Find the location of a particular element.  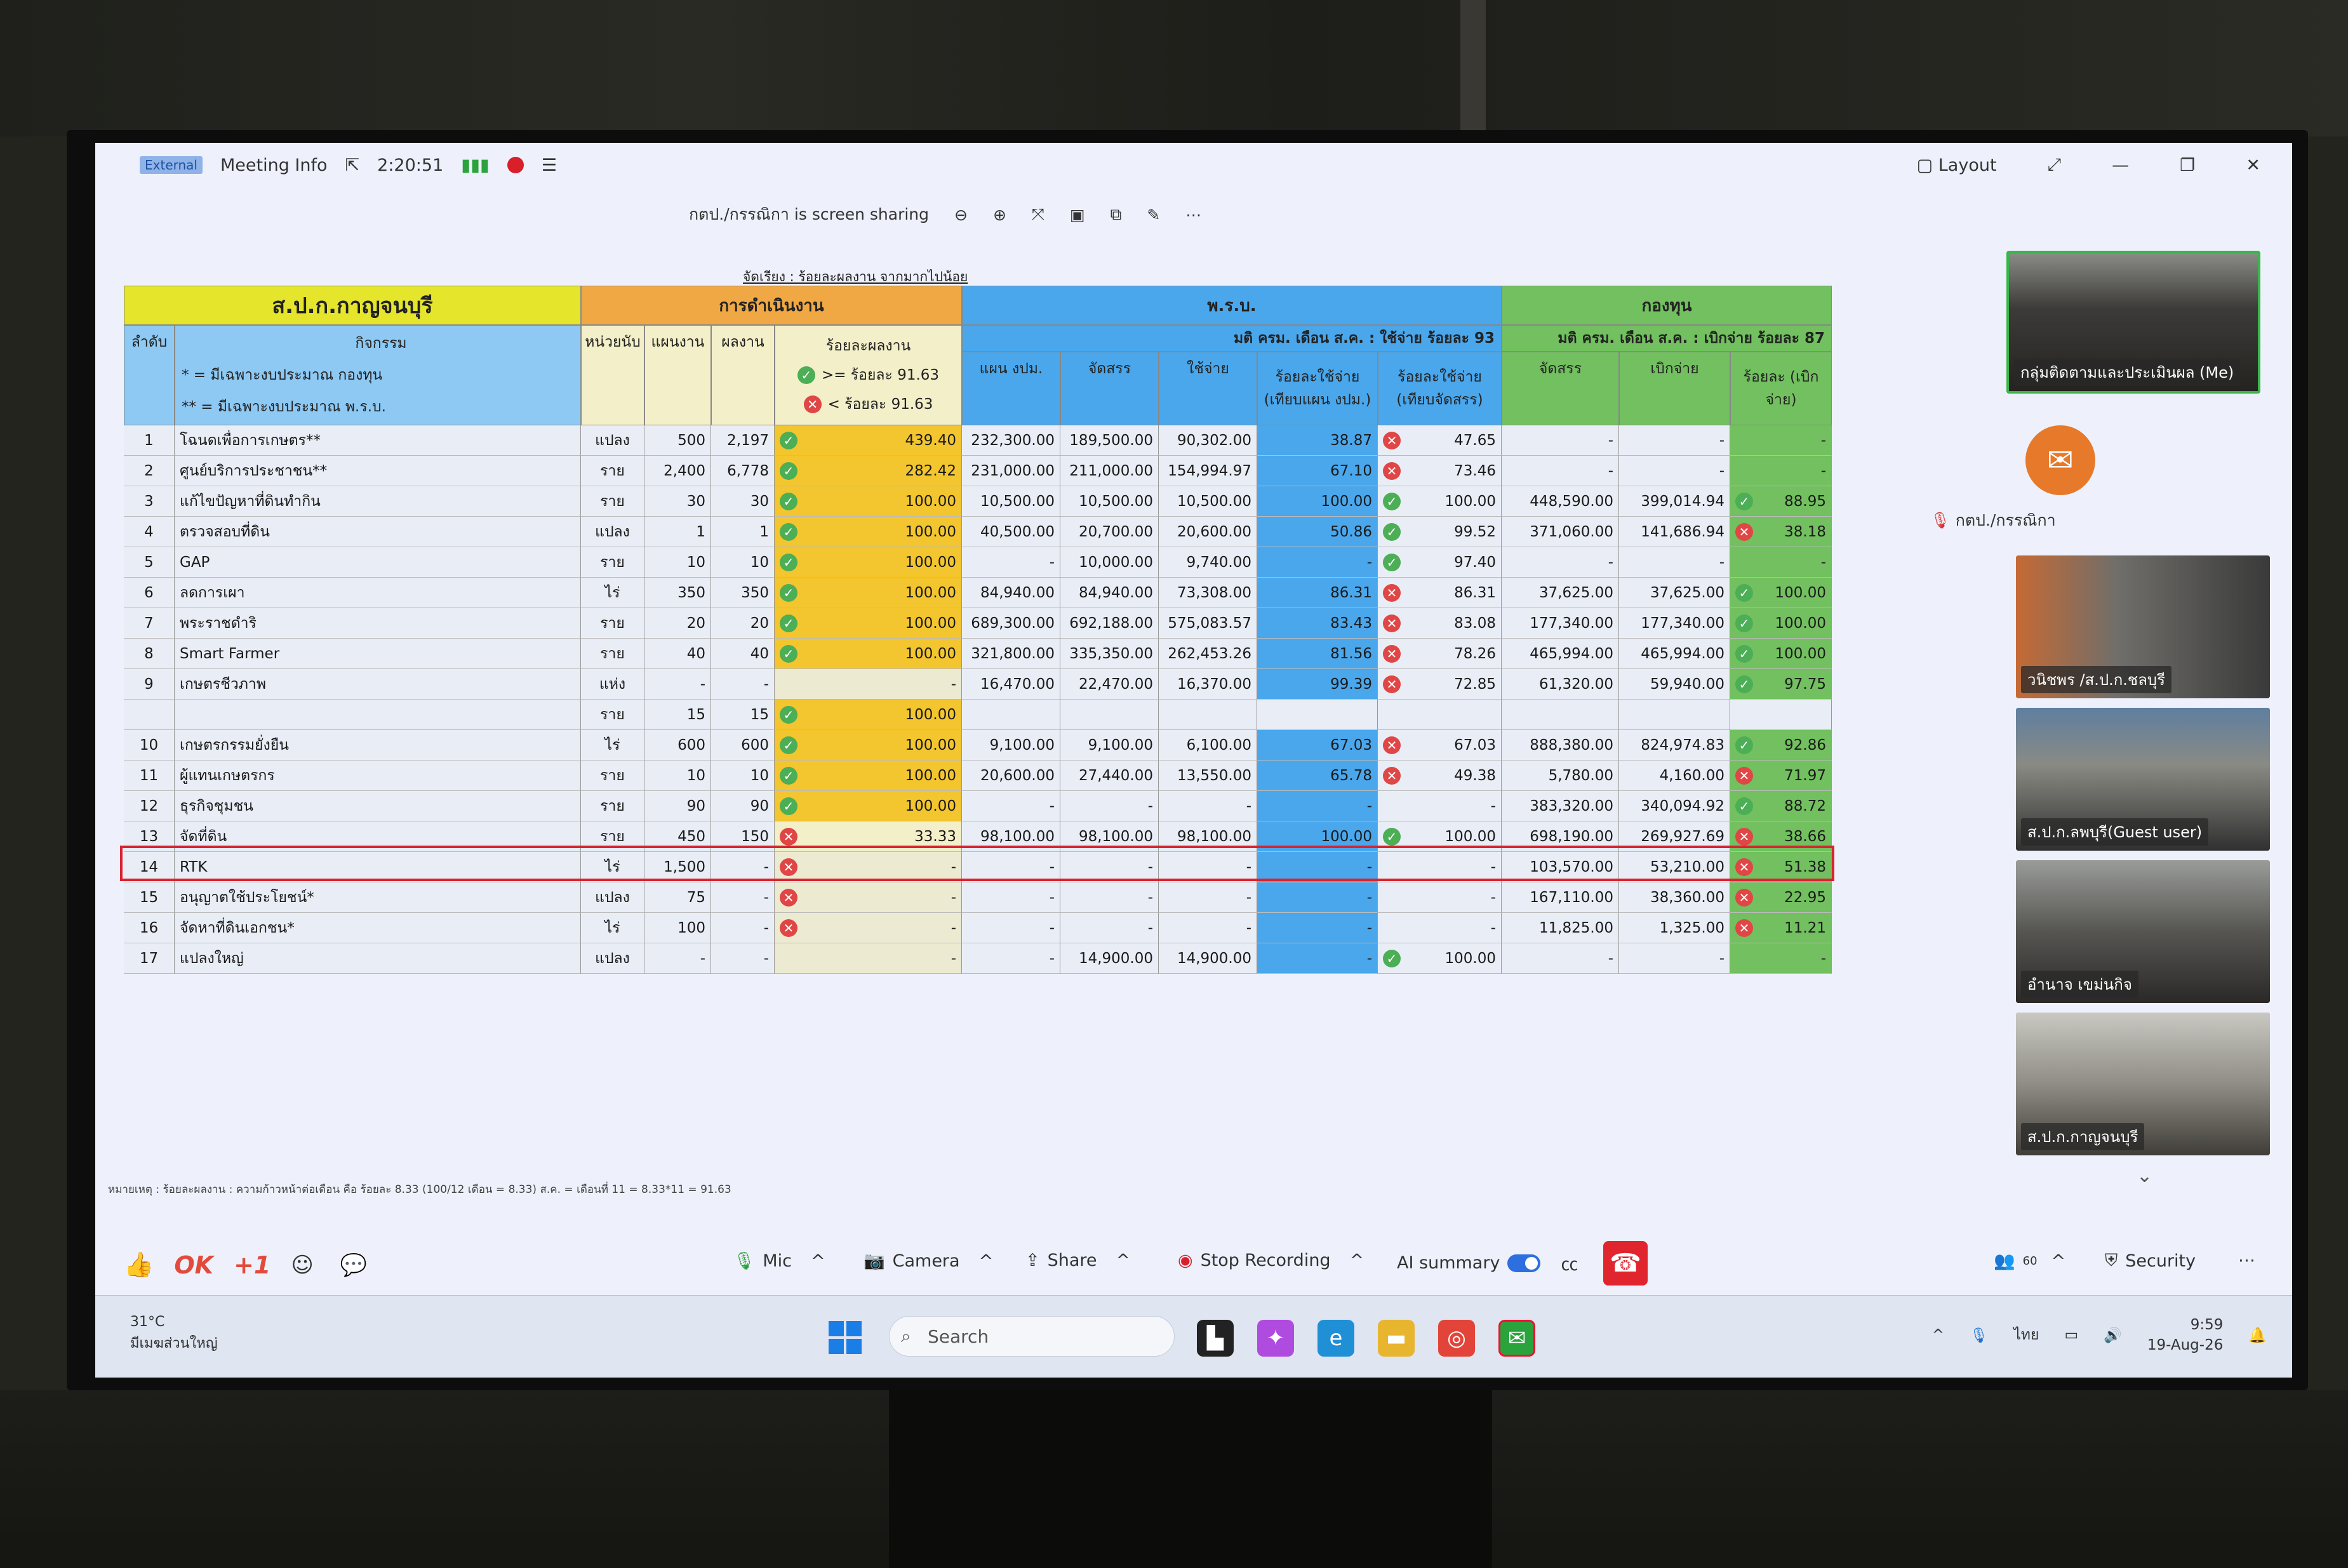

security-button: ⛨ Security is located at coordinates (2150, 1261).